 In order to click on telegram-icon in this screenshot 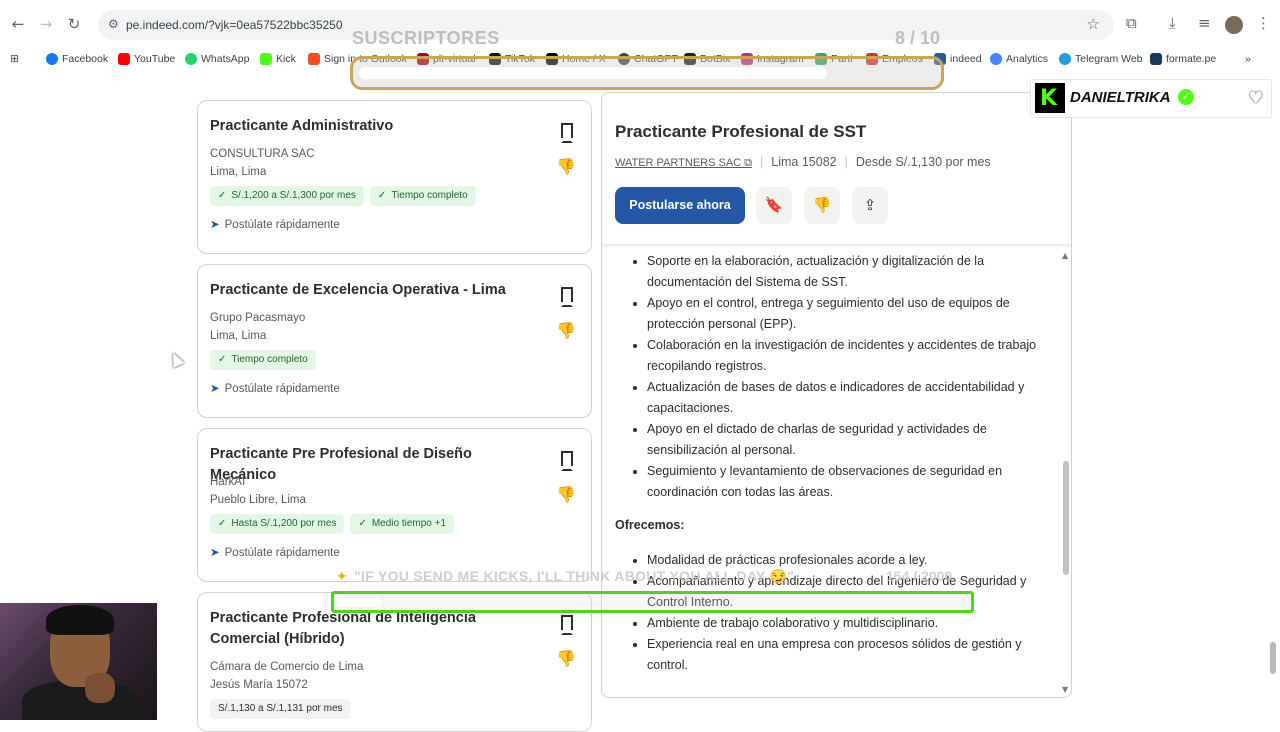, I will do `click(1065, 59)`.